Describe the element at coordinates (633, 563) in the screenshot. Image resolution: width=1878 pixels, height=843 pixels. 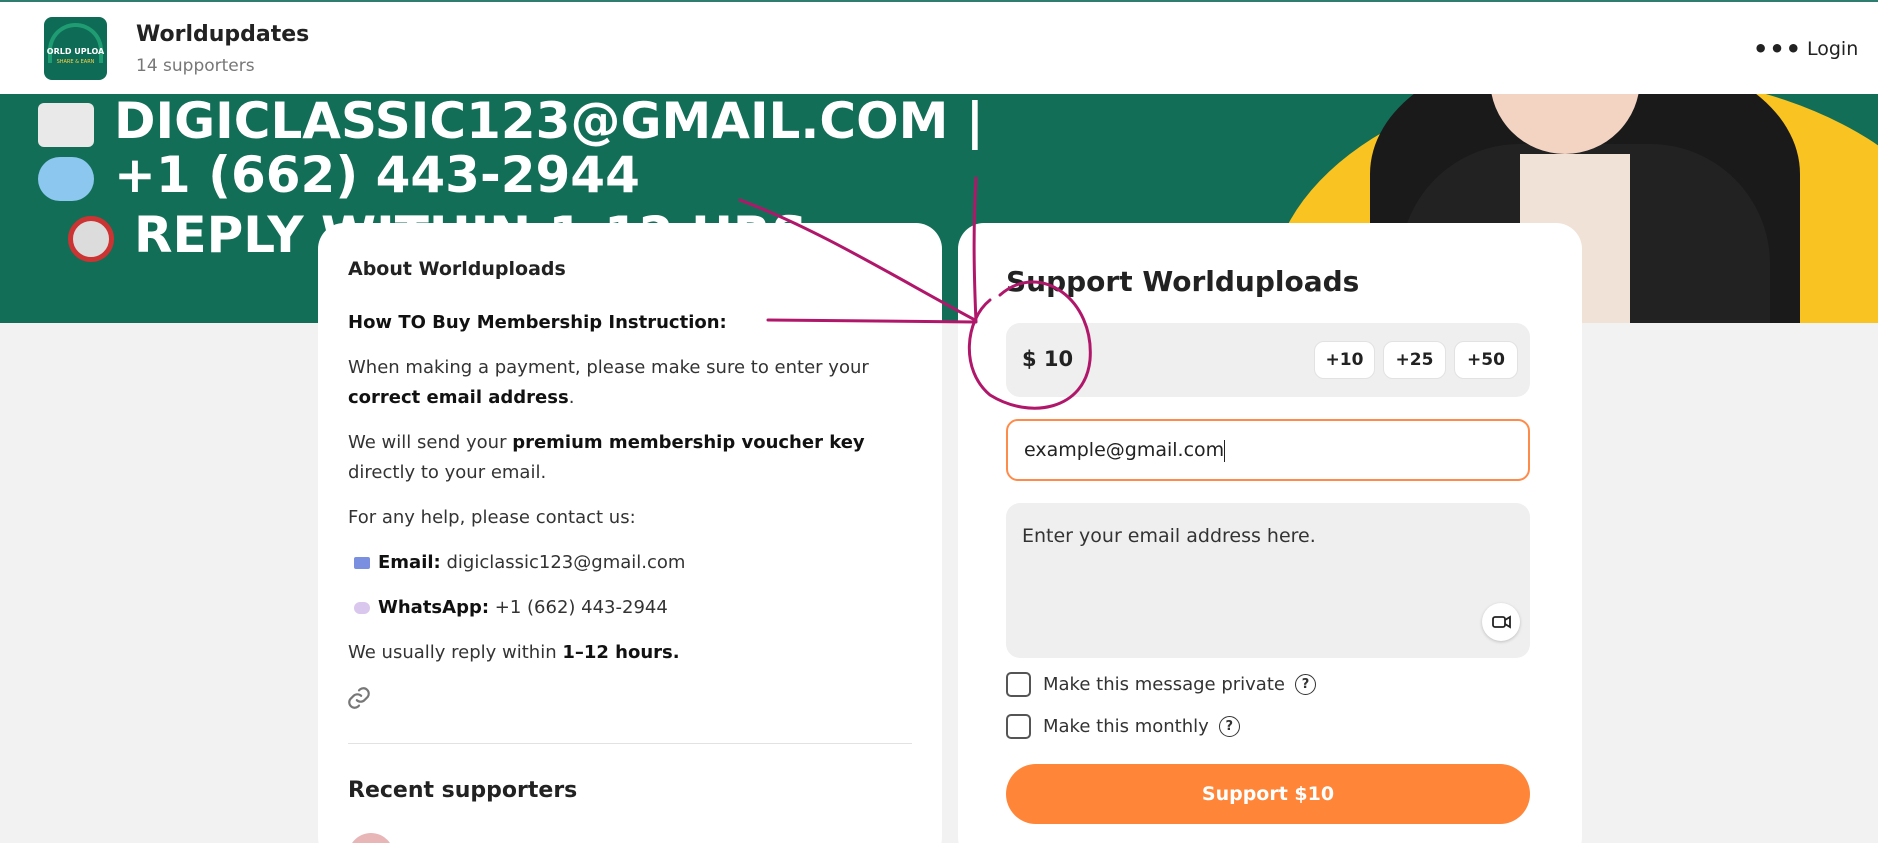
I see `contact-email: Email: digiclassic123@gmail.com` at that location.